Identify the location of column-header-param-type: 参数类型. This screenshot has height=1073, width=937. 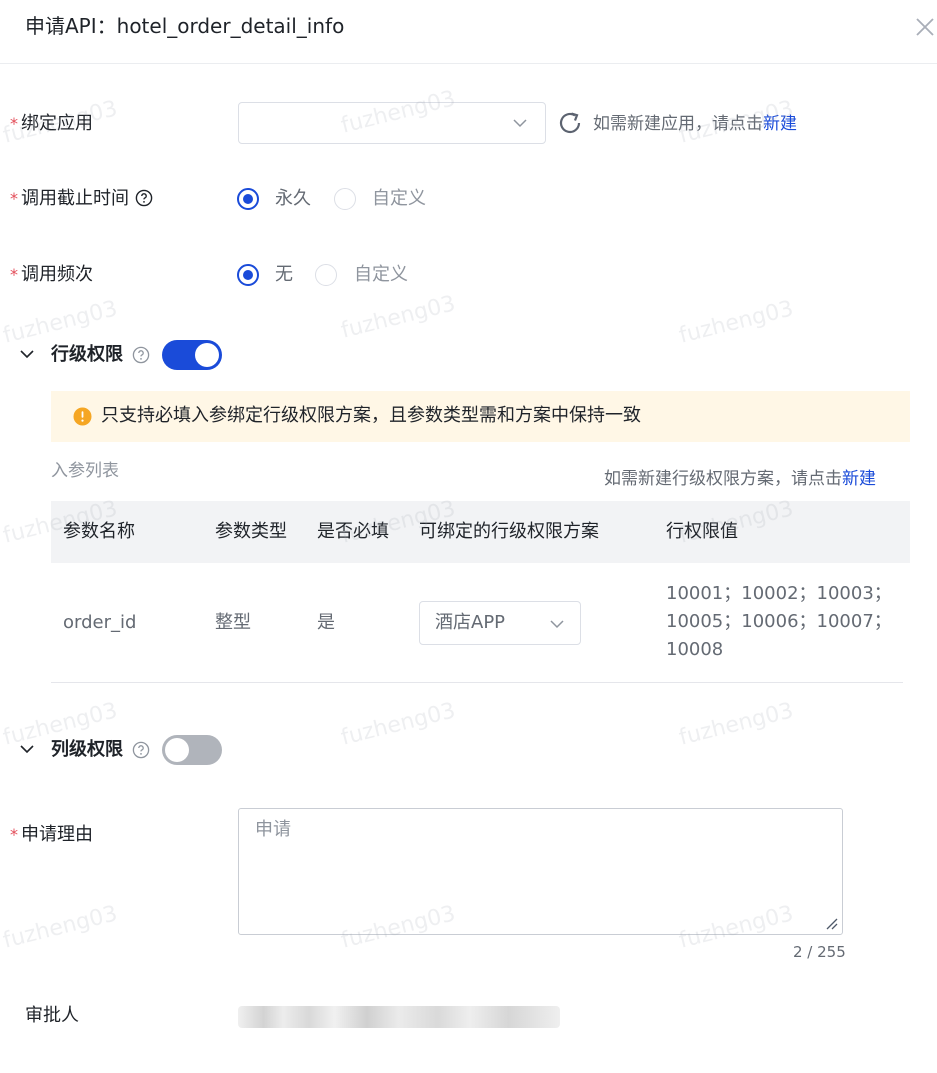
(251, 531).